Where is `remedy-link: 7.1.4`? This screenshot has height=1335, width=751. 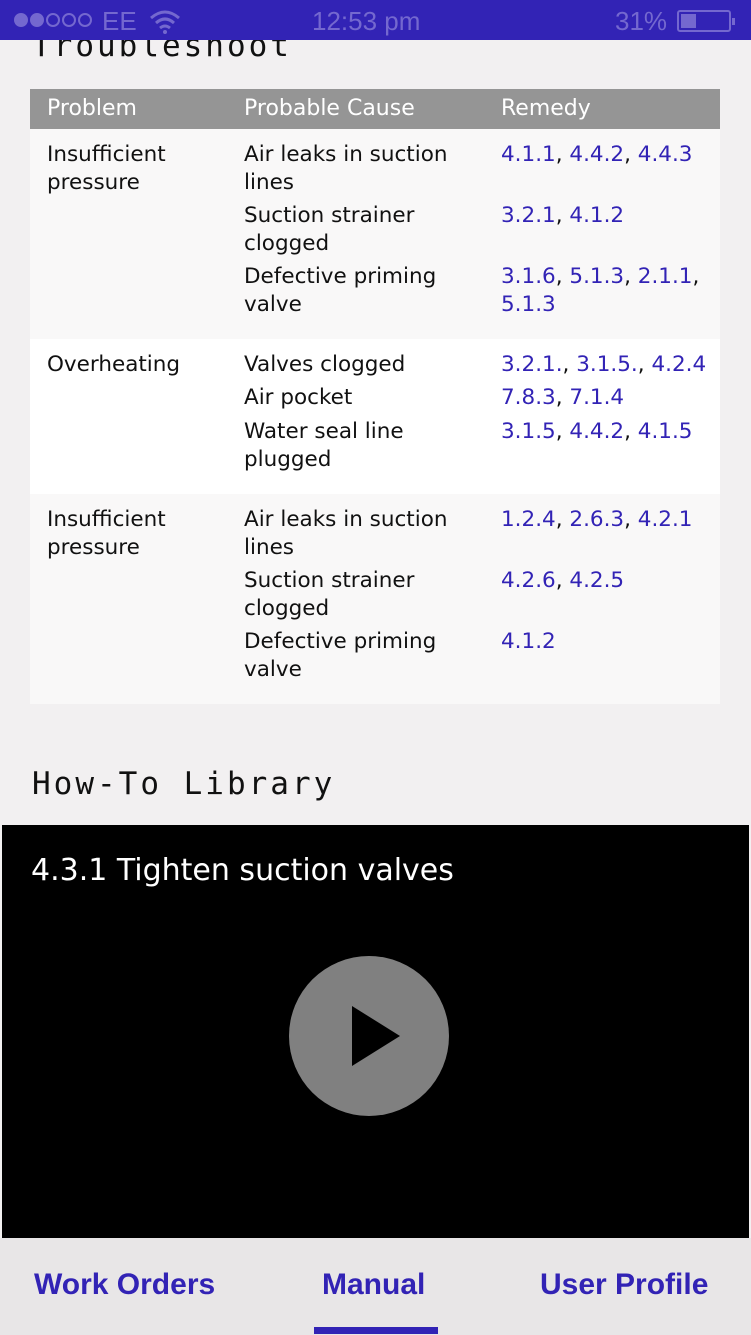 remedy-link: 7.1.4 is located at coordinates (596, 397).